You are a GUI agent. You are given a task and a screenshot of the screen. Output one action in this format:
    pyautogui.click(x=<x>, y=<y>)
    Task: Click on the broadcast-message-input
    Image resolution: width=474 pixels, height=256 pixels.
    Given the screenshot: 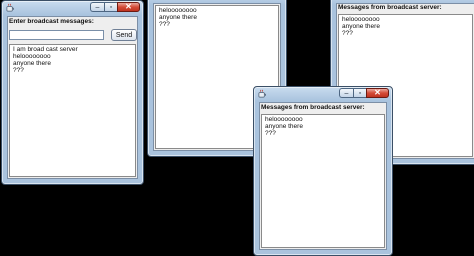 What is the action you would take?
    pyautogui.click(x=56, y=35)
    